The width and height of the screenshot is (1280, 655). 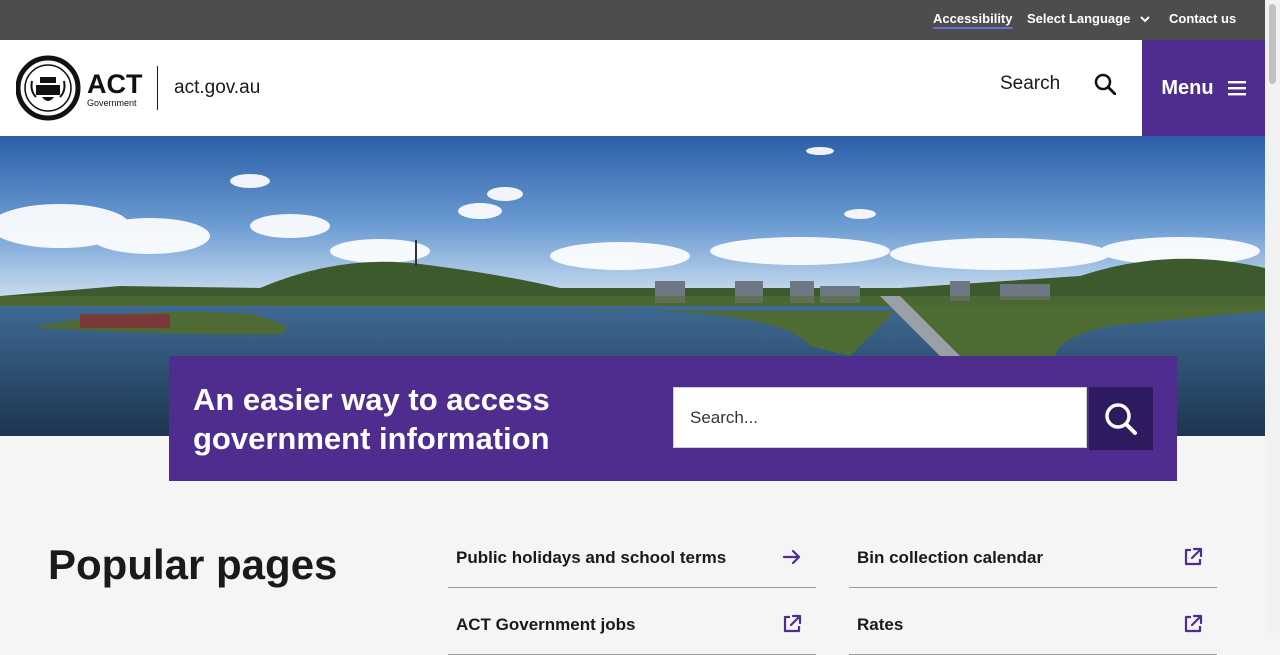 I want to click on popular-pages-title: Popular pages, so click(x=193, y=564).